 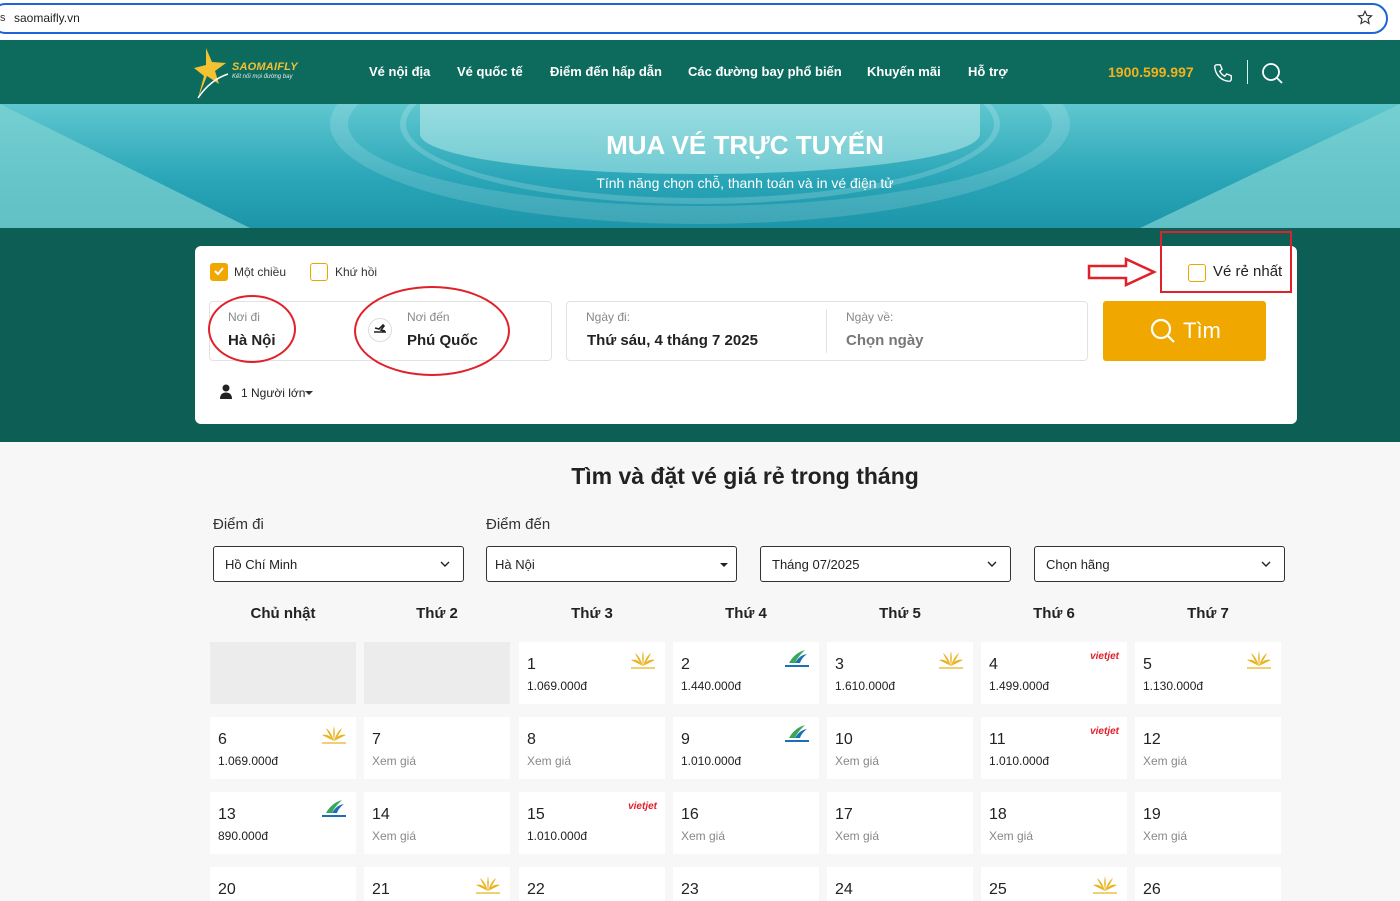 What do you see at coordinates (745, 476) in the screenshot?
I see `calendar-title: Tìm và đặt vé giá rẻ trong tháng` at bounding box center [745, 476].